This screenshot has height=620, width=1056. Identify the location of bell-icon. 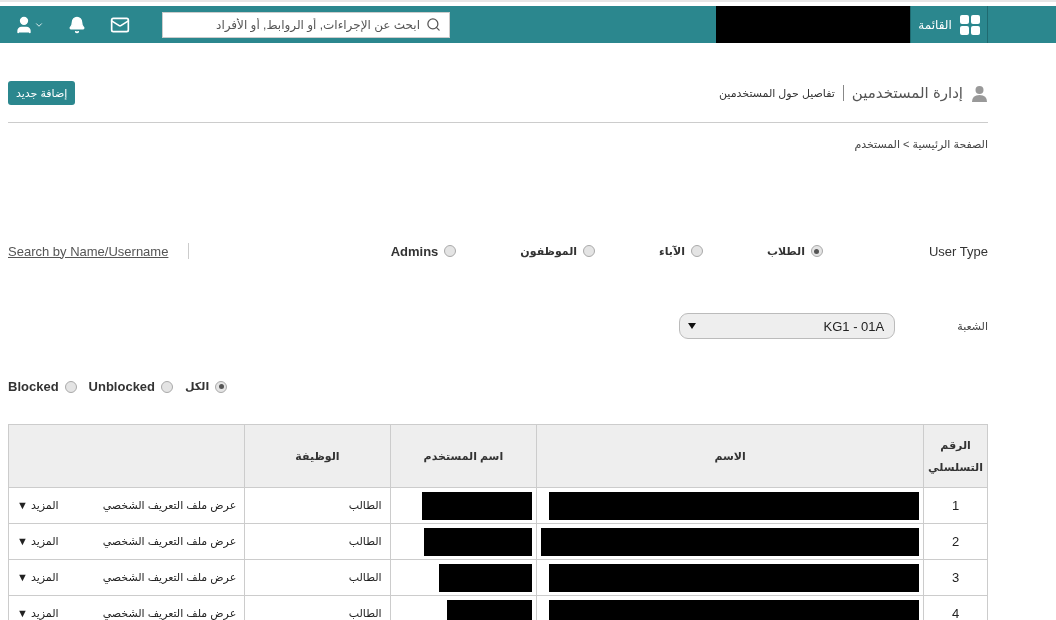
(77, 24).